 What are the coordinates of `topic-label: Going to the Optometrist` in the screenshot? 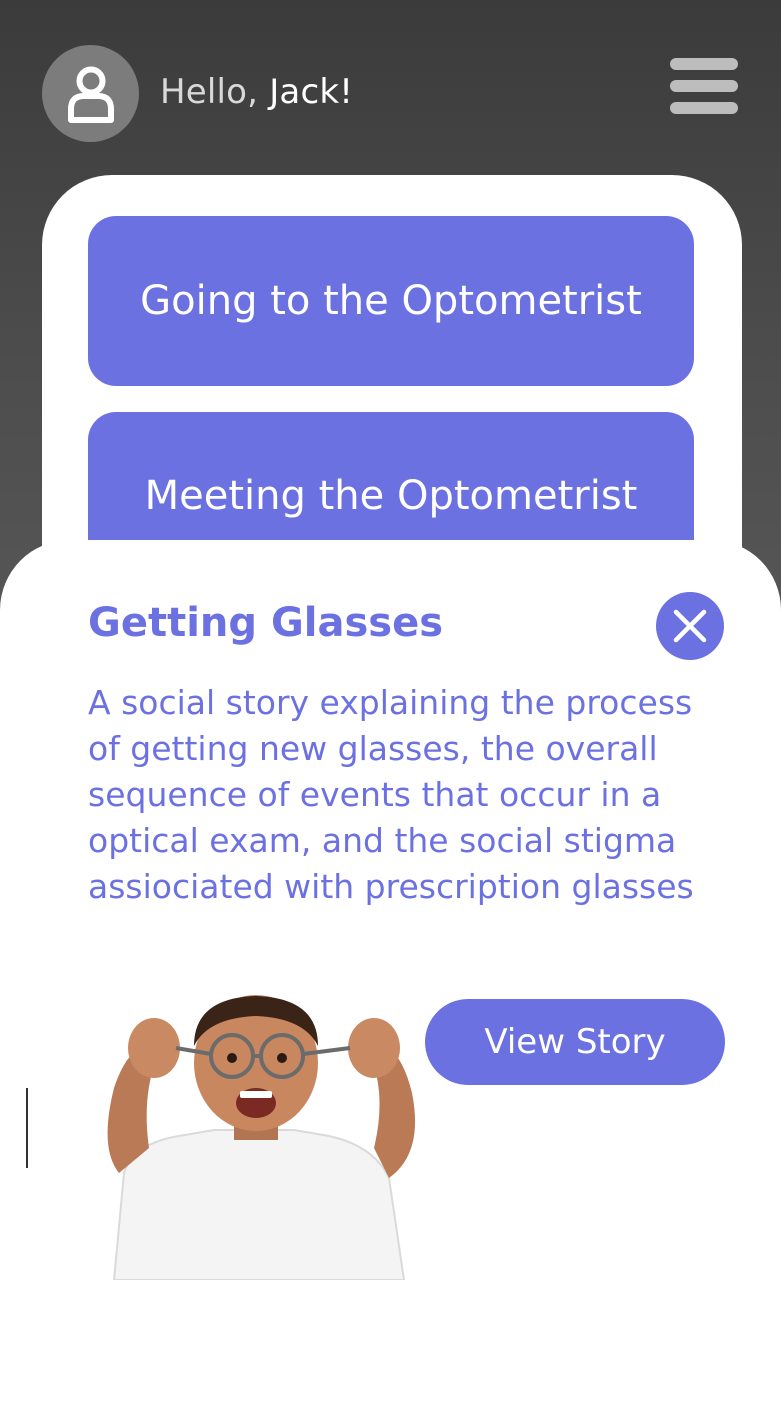 It's located at (391, 301).